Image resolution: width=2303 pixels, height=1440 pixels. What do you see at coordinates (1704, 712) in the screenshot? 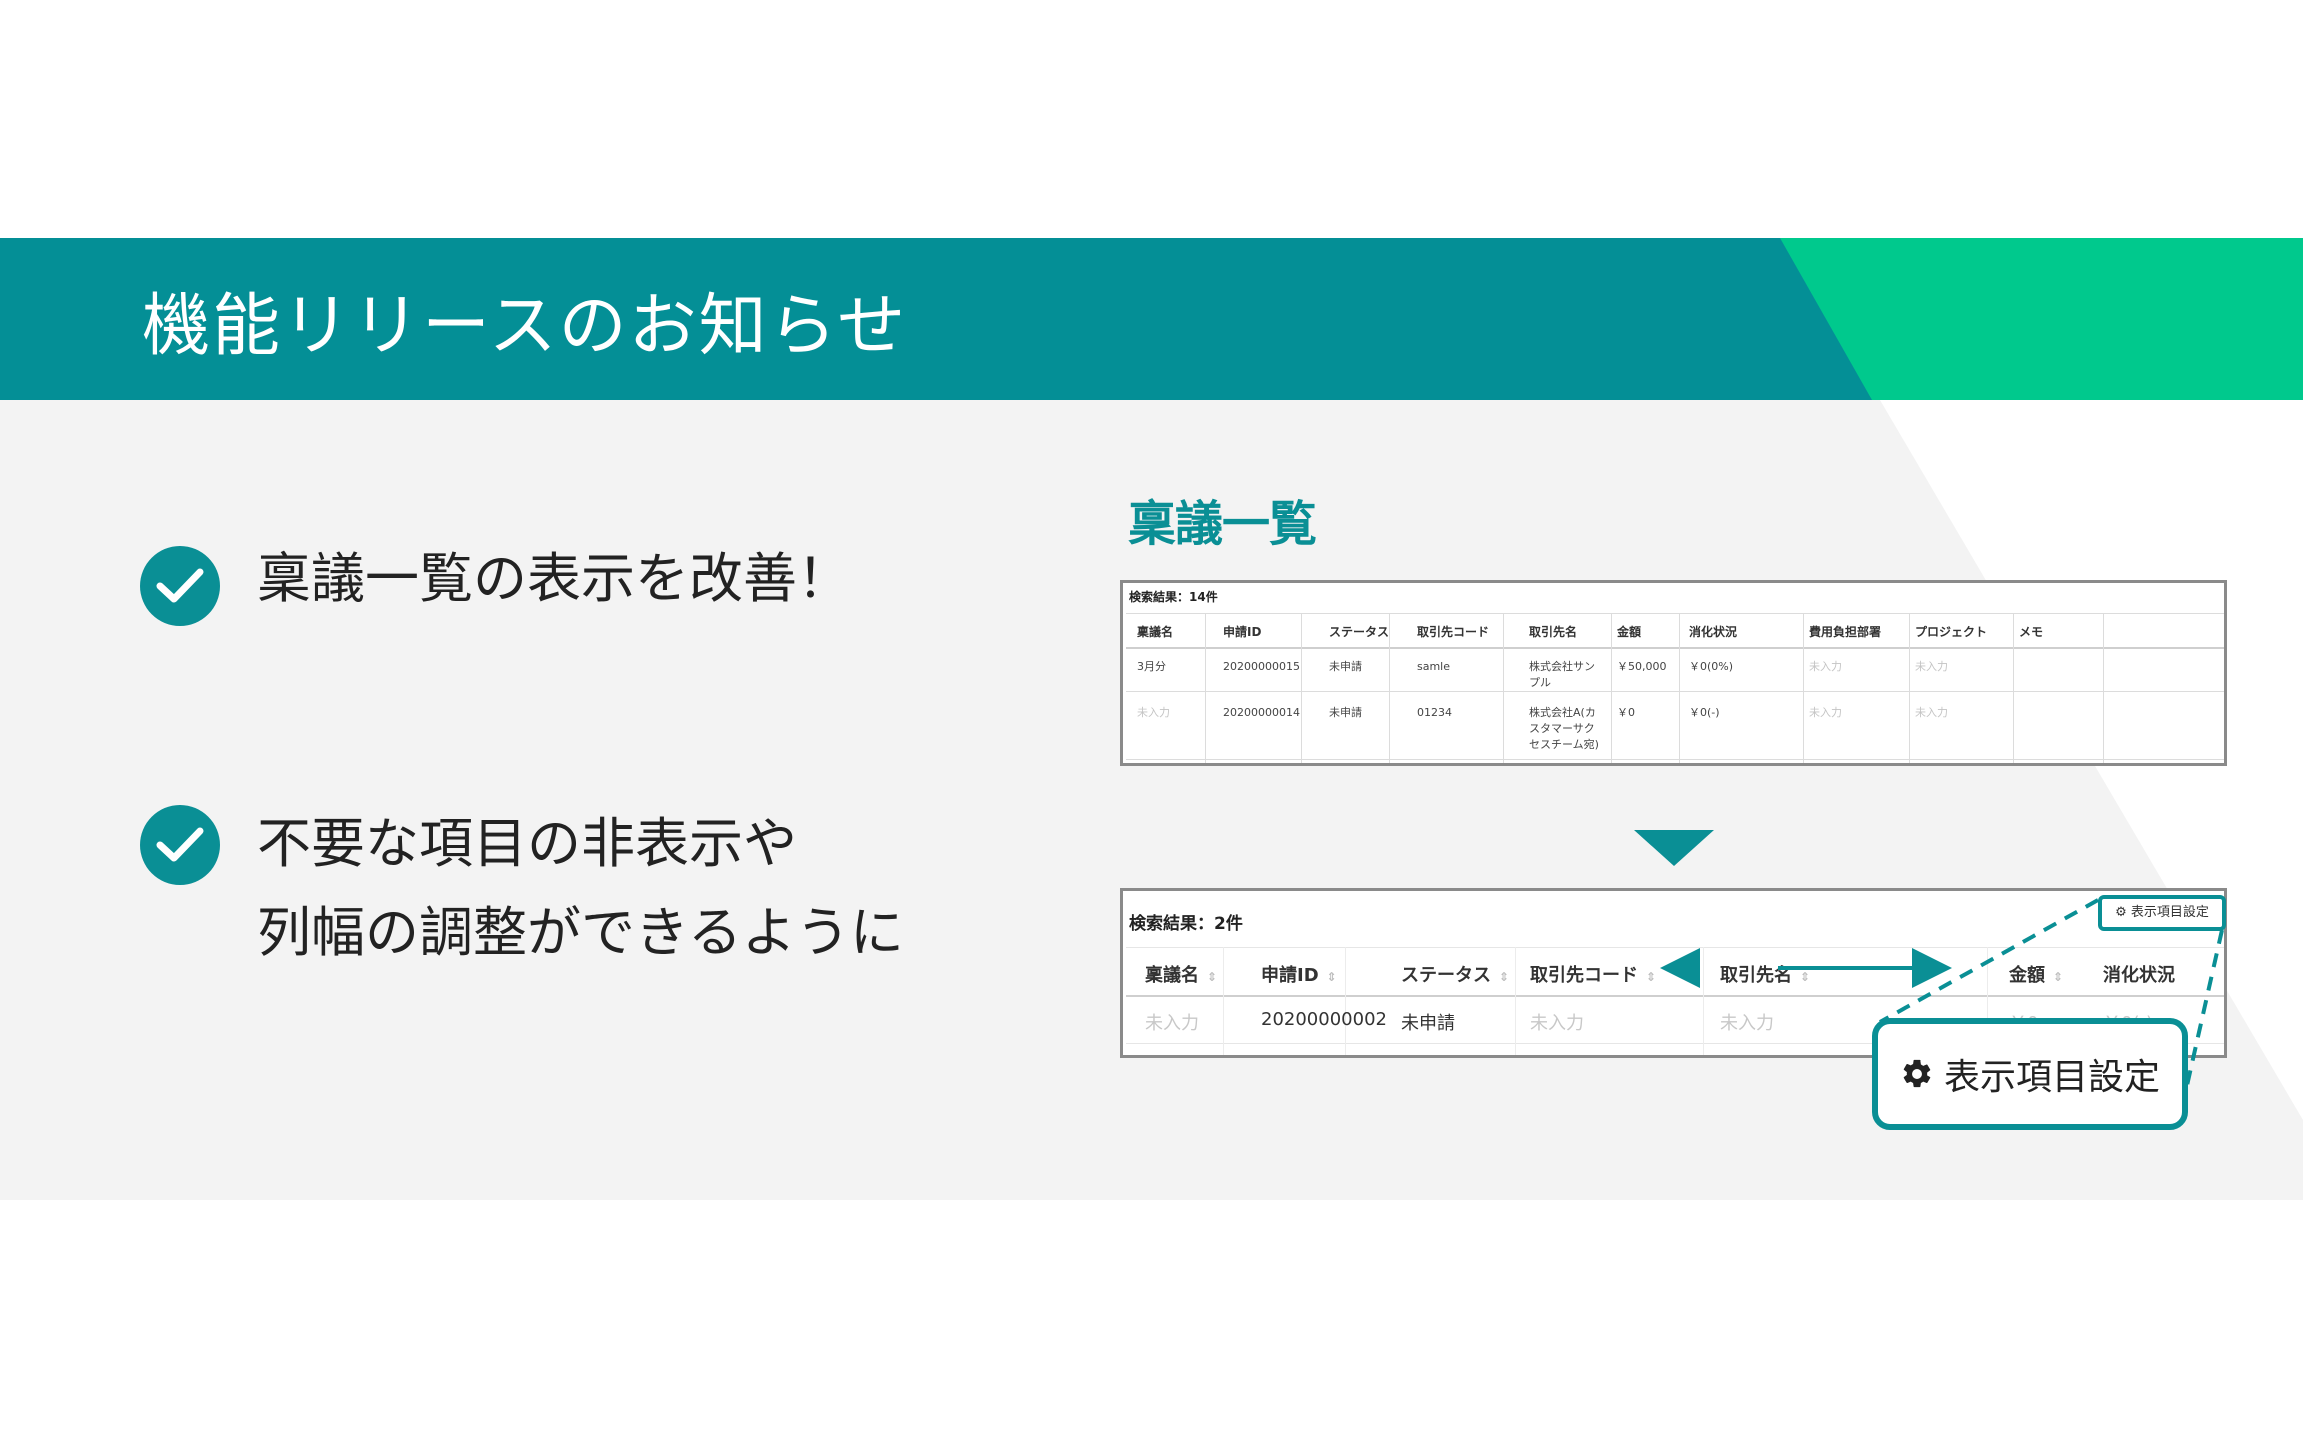
I see `table-cell: ￥0(-)` at bounding box center [1704, 712].